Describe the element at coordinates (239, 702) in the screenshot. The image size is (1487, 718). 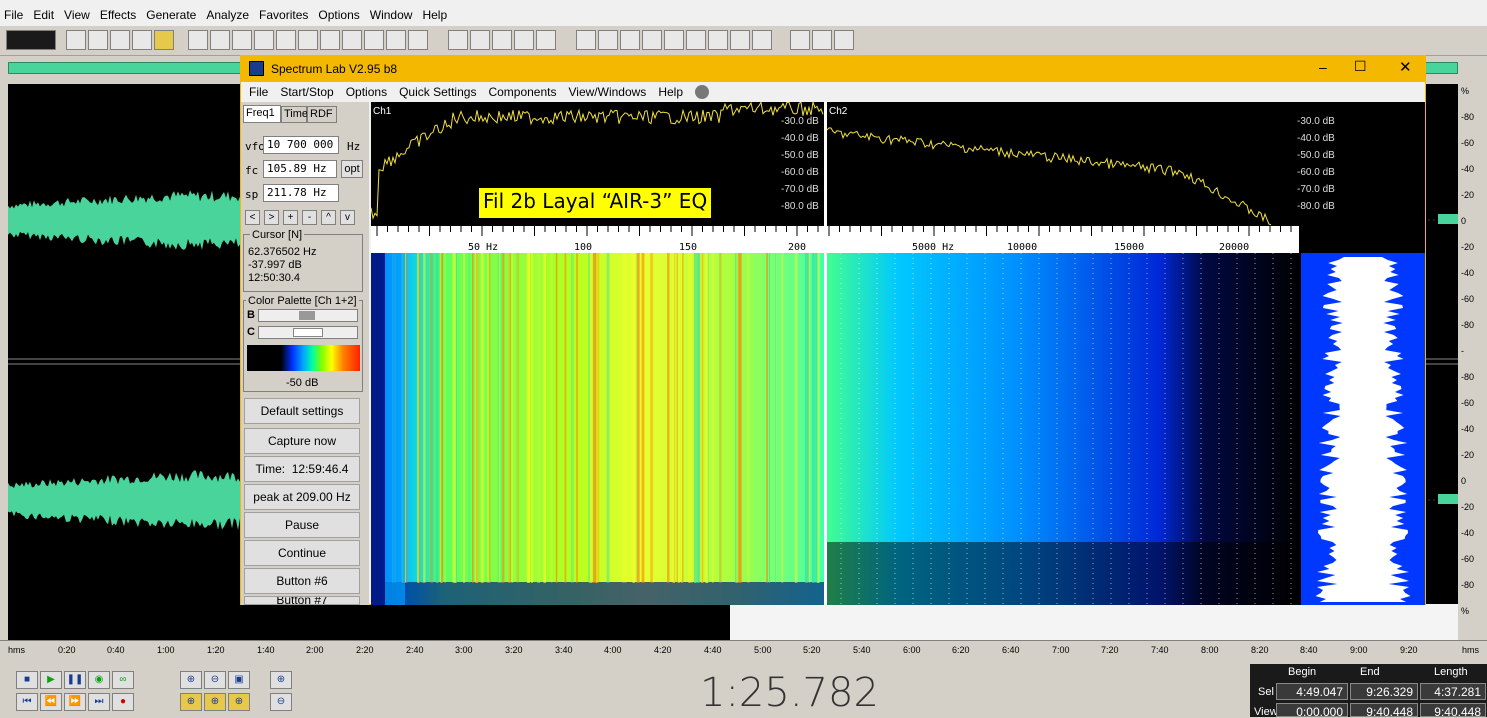
I see `zoom-selection-icon: ⊕` at that location.